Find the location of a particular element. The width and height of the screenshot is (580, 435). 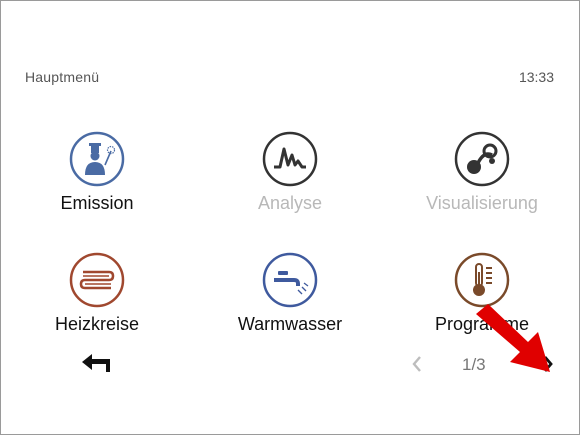

visualization-icon is located at coordinates (482, 159).